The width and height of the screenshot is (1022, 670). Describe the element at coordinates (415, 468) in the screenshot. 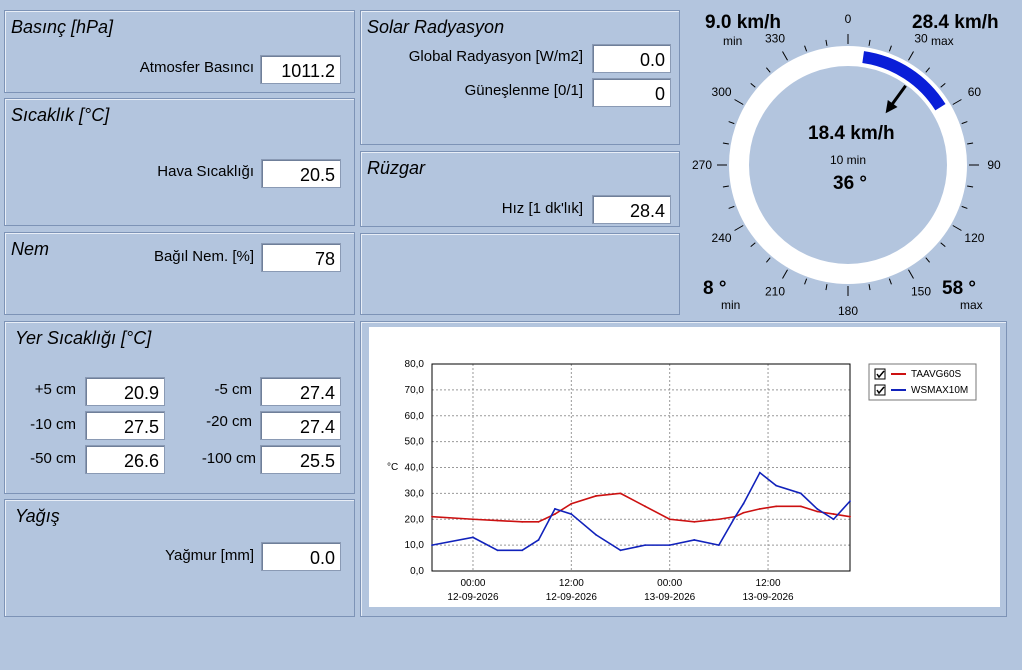

I see `y-tick-label: 40,0` at that location.